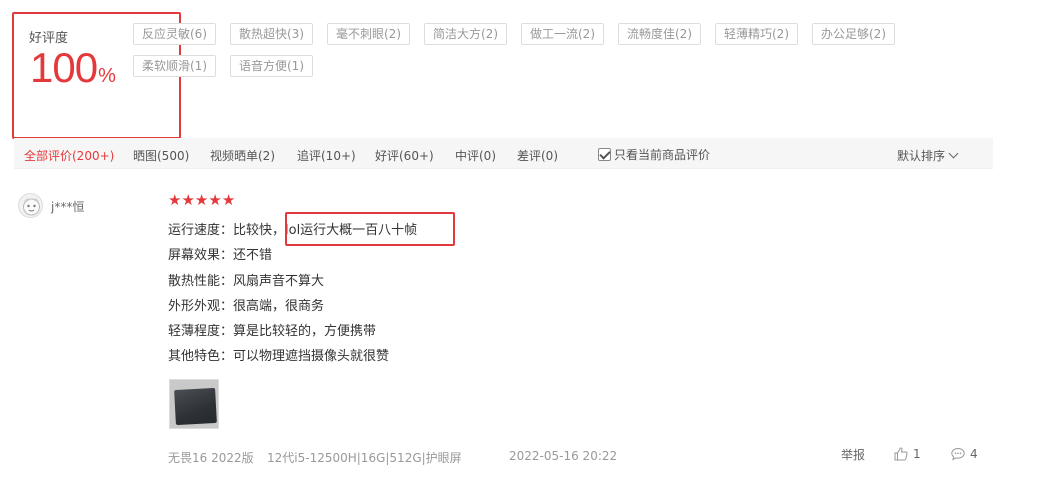 This screenshot has width=1063, height=477. What do you see at coordinates (246, 281) in the screenshot?
I see `review-line: 散热性能：风扇声音不算大` at bounding box center [246, 281].